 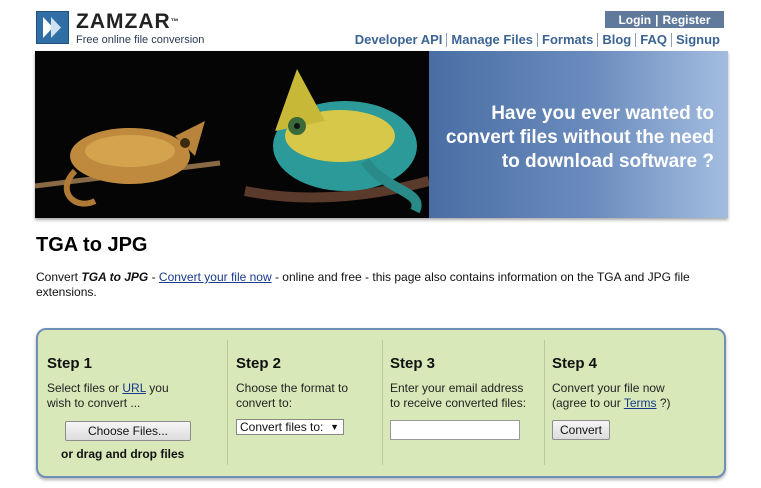 What do you see at coordinates (413, 363) in the screenshot?
I see `step-3-title: Step 3` at bounding box center [413, 363].